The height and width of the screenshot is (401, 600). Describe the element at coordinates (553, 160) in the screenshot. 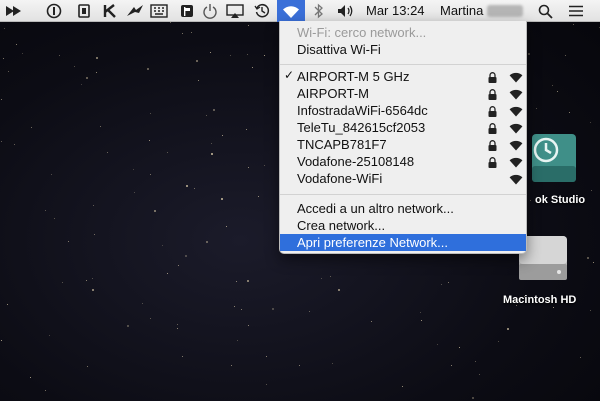

I see `time-machine-drive-icon` at that location.